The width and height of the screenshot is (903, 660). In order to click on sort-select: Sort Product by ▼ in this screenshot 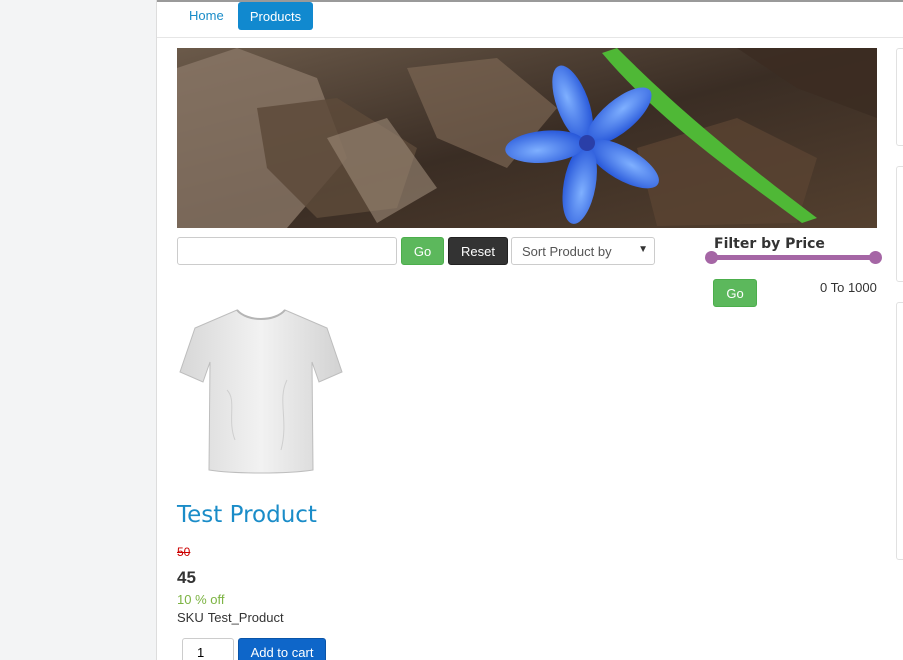, I will do `click(583, 251)`.